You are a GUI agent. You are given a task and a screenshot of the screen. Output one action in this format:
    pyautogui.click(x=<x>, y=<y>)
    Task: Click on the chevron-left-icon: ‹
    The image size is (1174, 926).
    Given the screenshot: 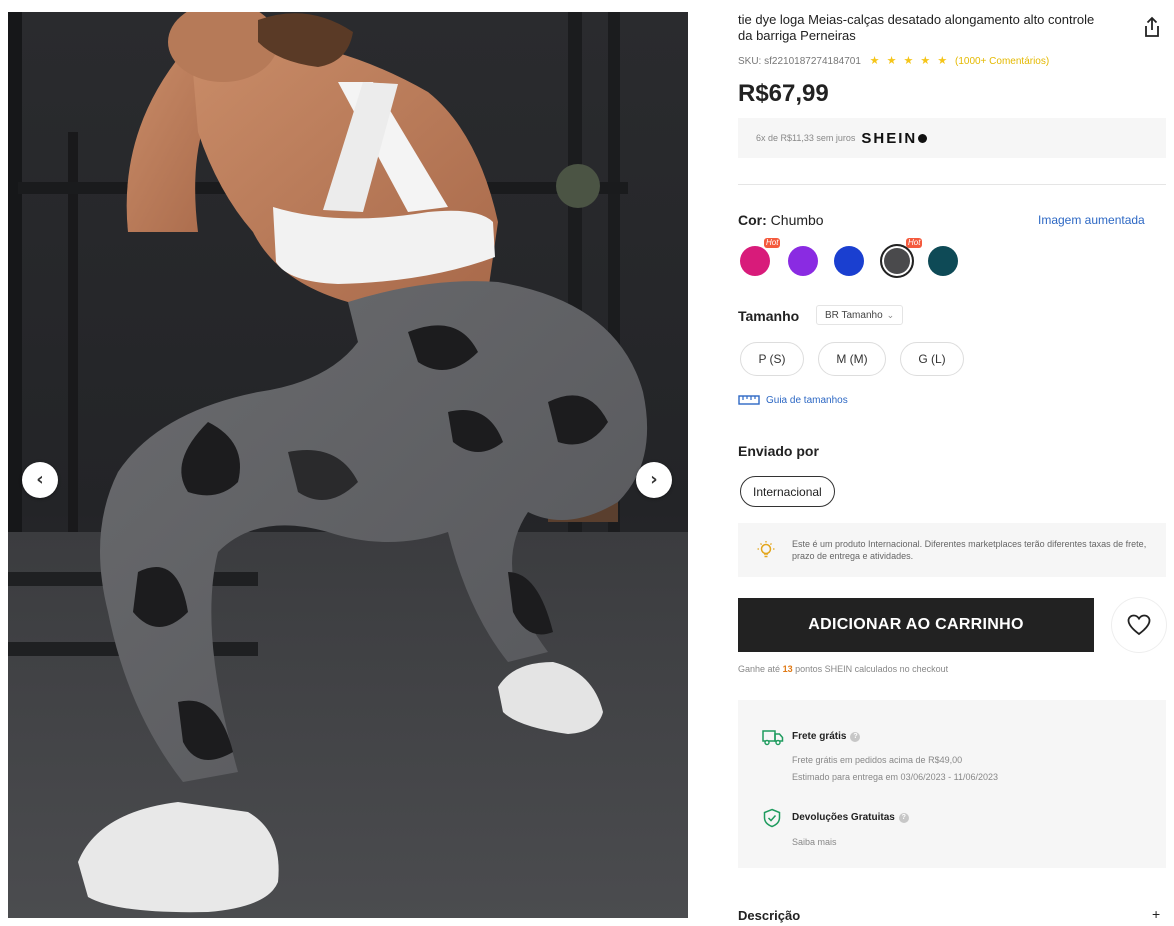 What is the action you would take?
    pyautogui.click(x=40, y=479)
    